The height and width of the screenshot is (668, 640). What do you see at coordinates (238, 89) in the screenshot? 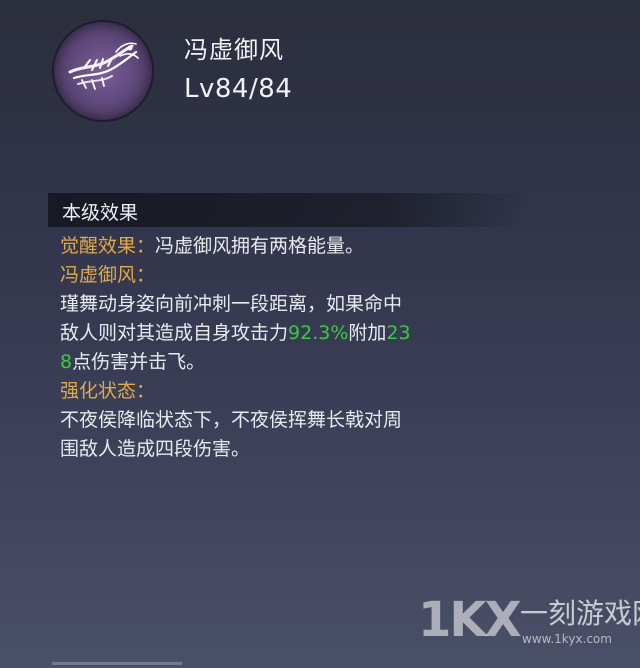
I see `skill-level: Lv84/84` at bounding box center [238, 89].